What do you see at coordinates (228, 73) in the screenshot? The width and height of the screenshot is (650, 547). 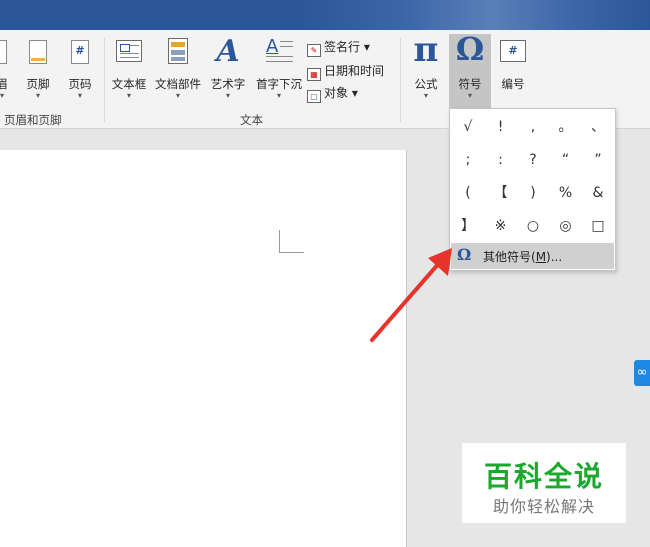 I see `wordart-button: A 艺术字 ▾` at bounding box center [228, 73].